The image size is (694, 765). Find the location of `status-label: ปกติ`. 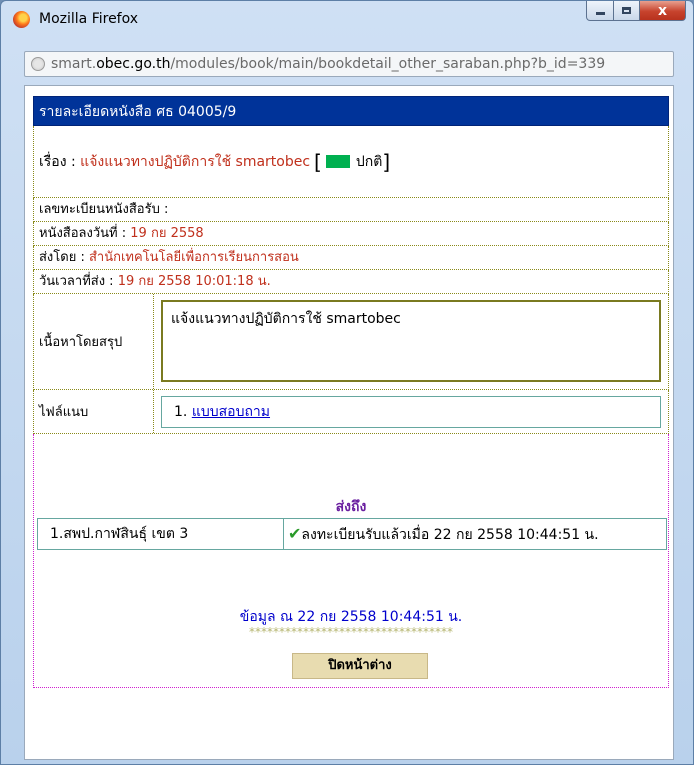

status-label: ปกติ is located at coordinates (369, 161).